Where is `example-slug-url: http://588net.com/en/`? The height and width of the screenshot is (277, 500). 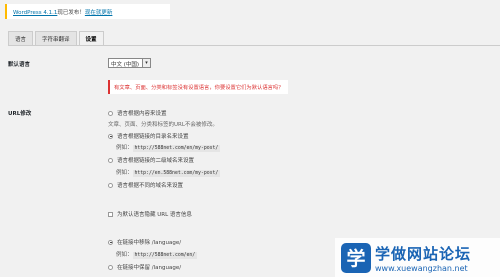 example-slug-url: http://588net.com/en/ is located at coordinates (165, 255).